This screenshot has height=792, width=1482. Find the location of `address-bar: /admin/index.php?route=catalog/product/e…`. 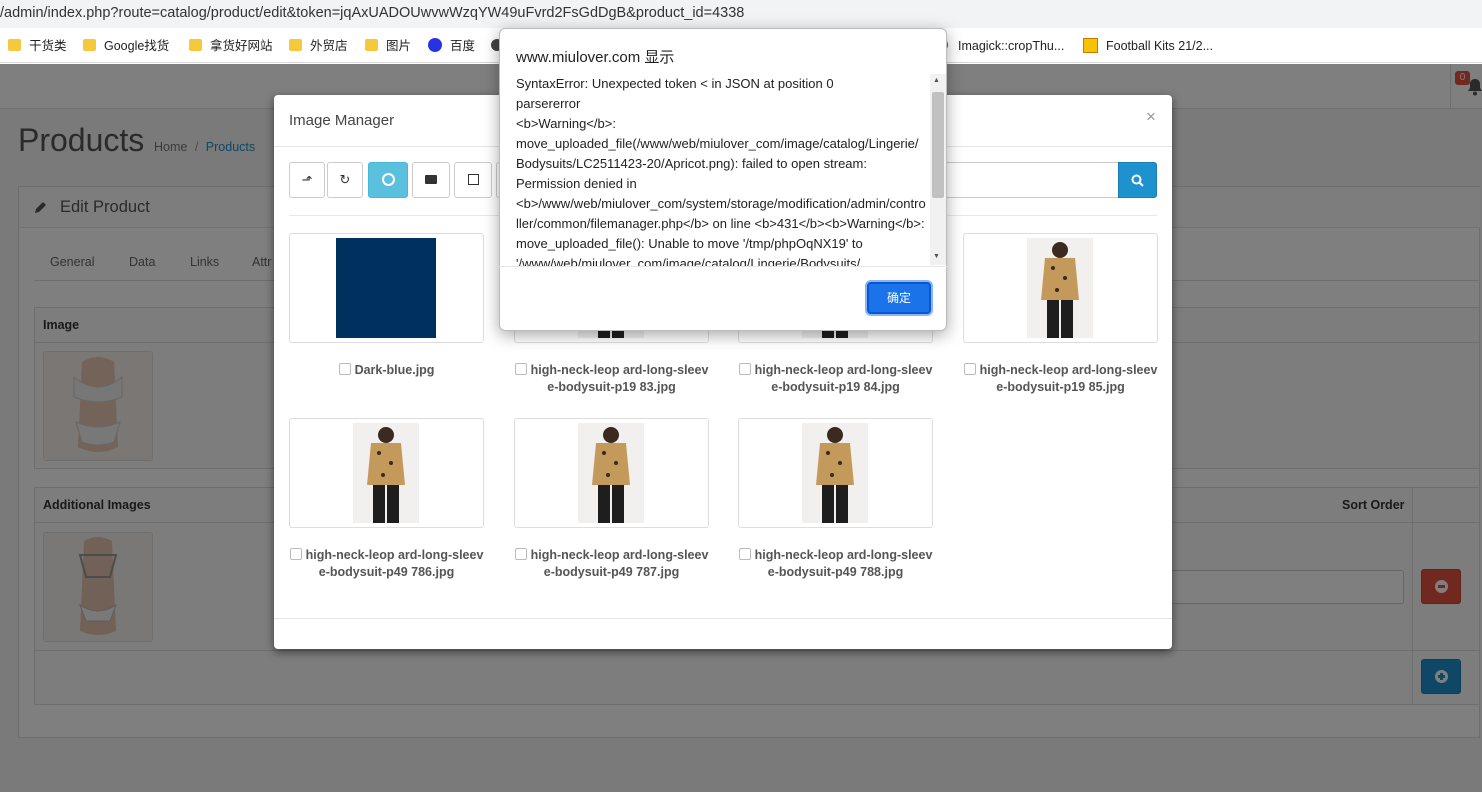

address-bar: /admin/index.php?route=catalog/product/e… is located at coordinates (741, 14).